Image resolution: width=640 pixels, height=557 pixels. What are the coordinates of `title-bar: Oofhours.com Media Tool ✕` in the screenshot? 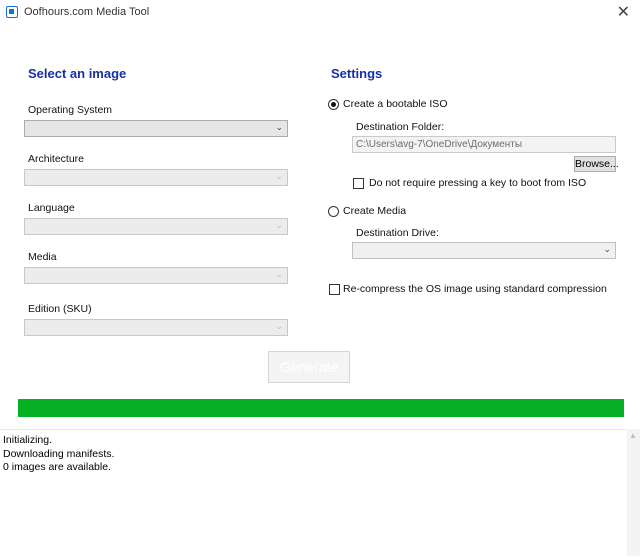 It's located at (320, 13).